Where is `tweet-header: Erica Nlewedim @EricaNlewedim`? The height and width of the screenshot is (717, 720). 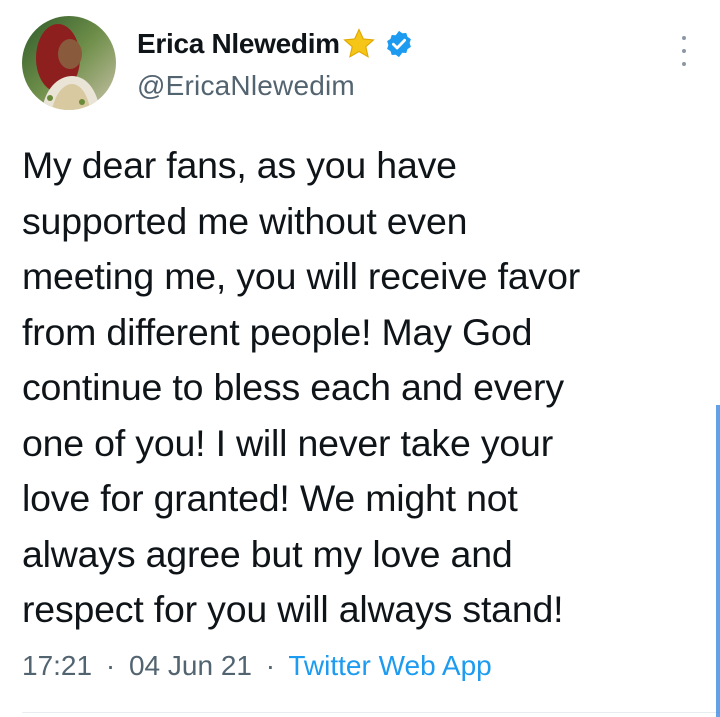 tweet-header: Erica Nlewedim @EricaNlewedim is located at coordinates (360, 66).